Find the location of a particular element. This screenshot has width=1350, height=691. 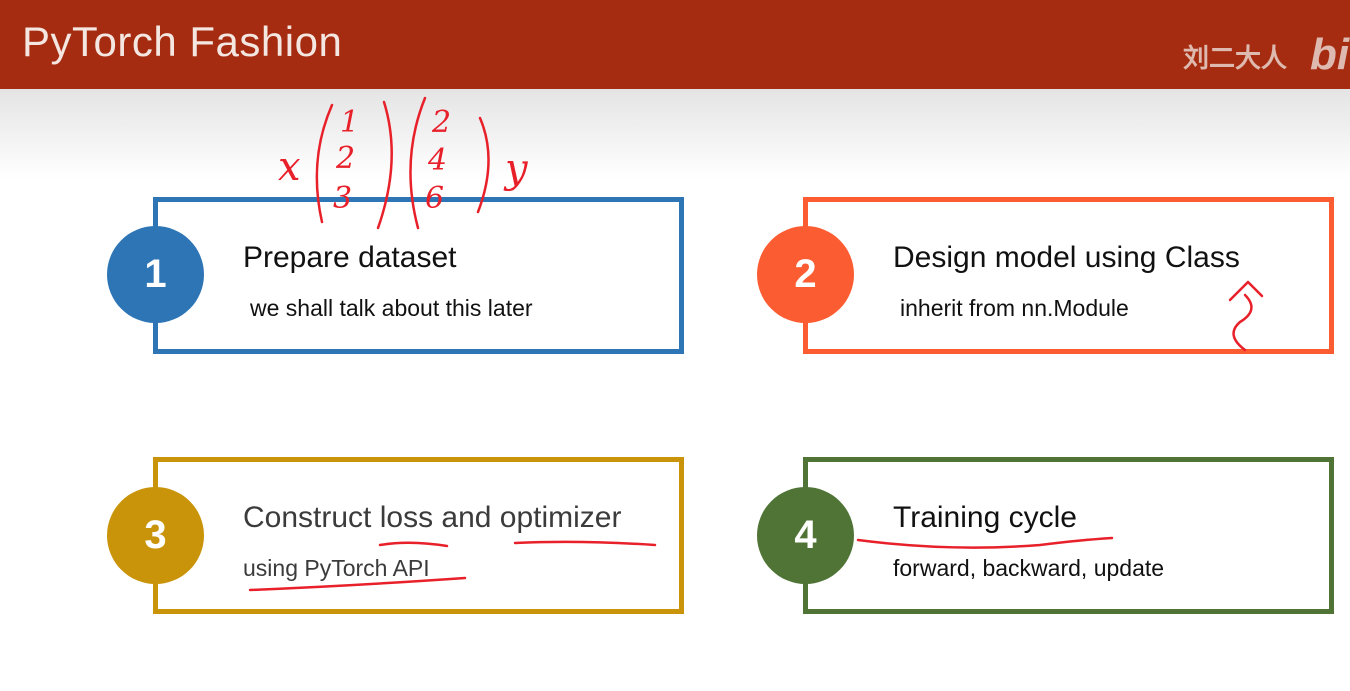

step-2-title: Design model using Class is located at coordinates (1066, 257).